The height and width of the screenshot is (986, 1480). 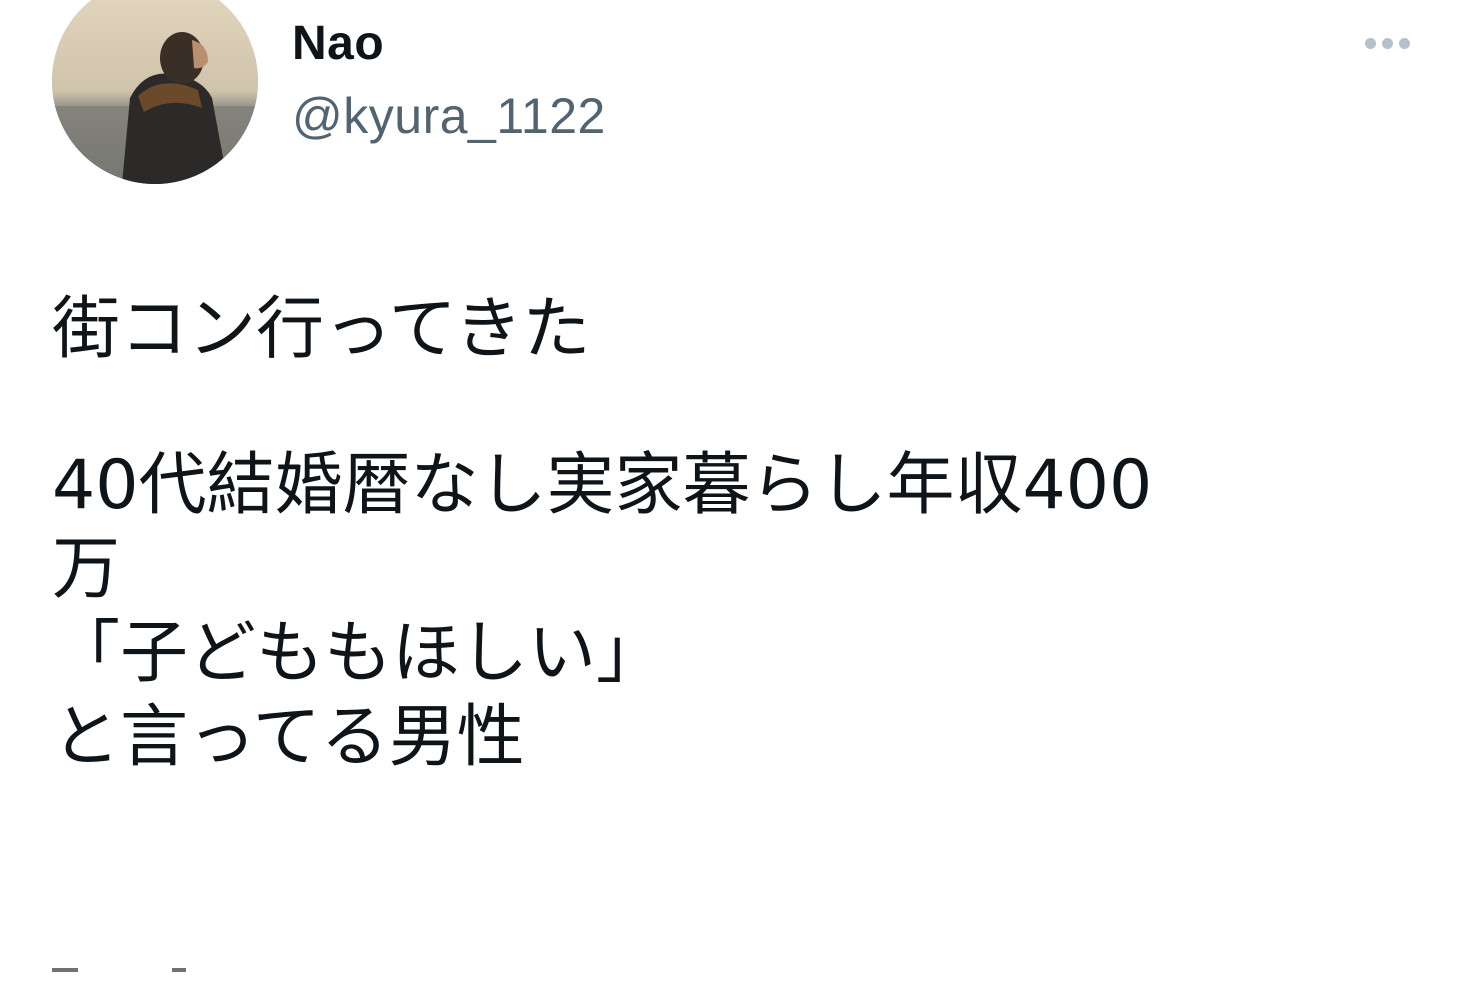 I want to click on user-handle: @kyura_1122, so click(x=449, y=116).